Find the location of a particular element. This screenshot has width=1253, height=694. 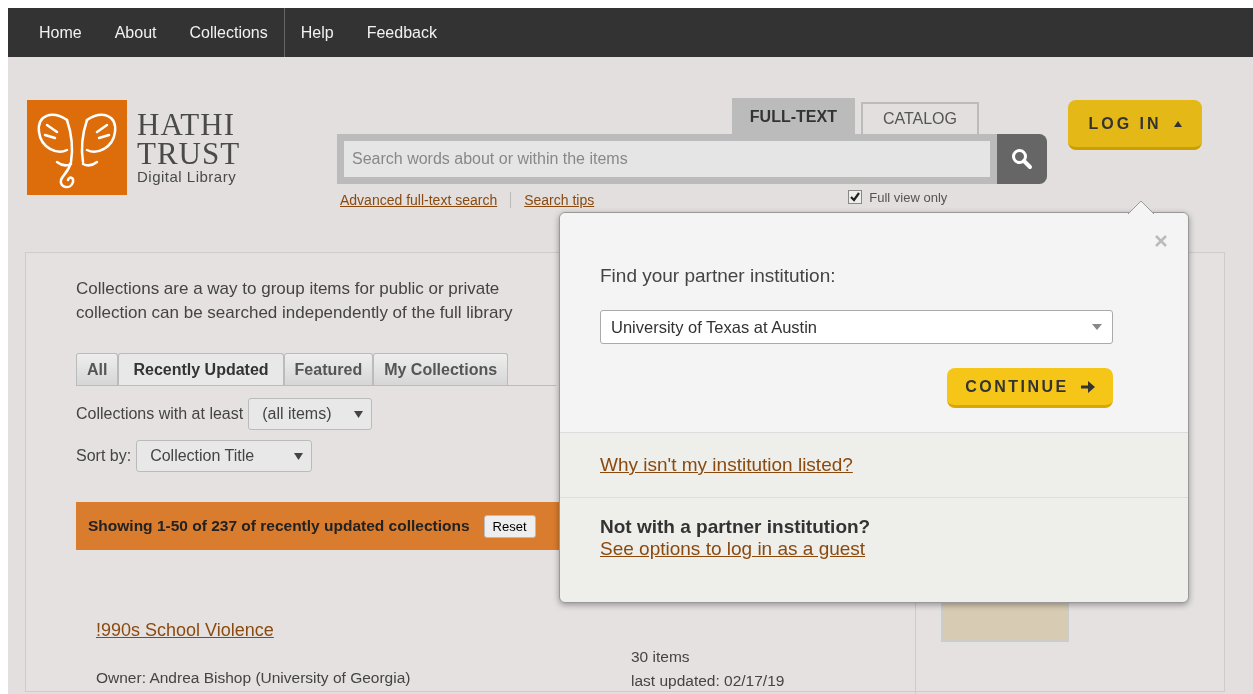

logo-subtitle: Digital Library is located at coordinates (187, 176).